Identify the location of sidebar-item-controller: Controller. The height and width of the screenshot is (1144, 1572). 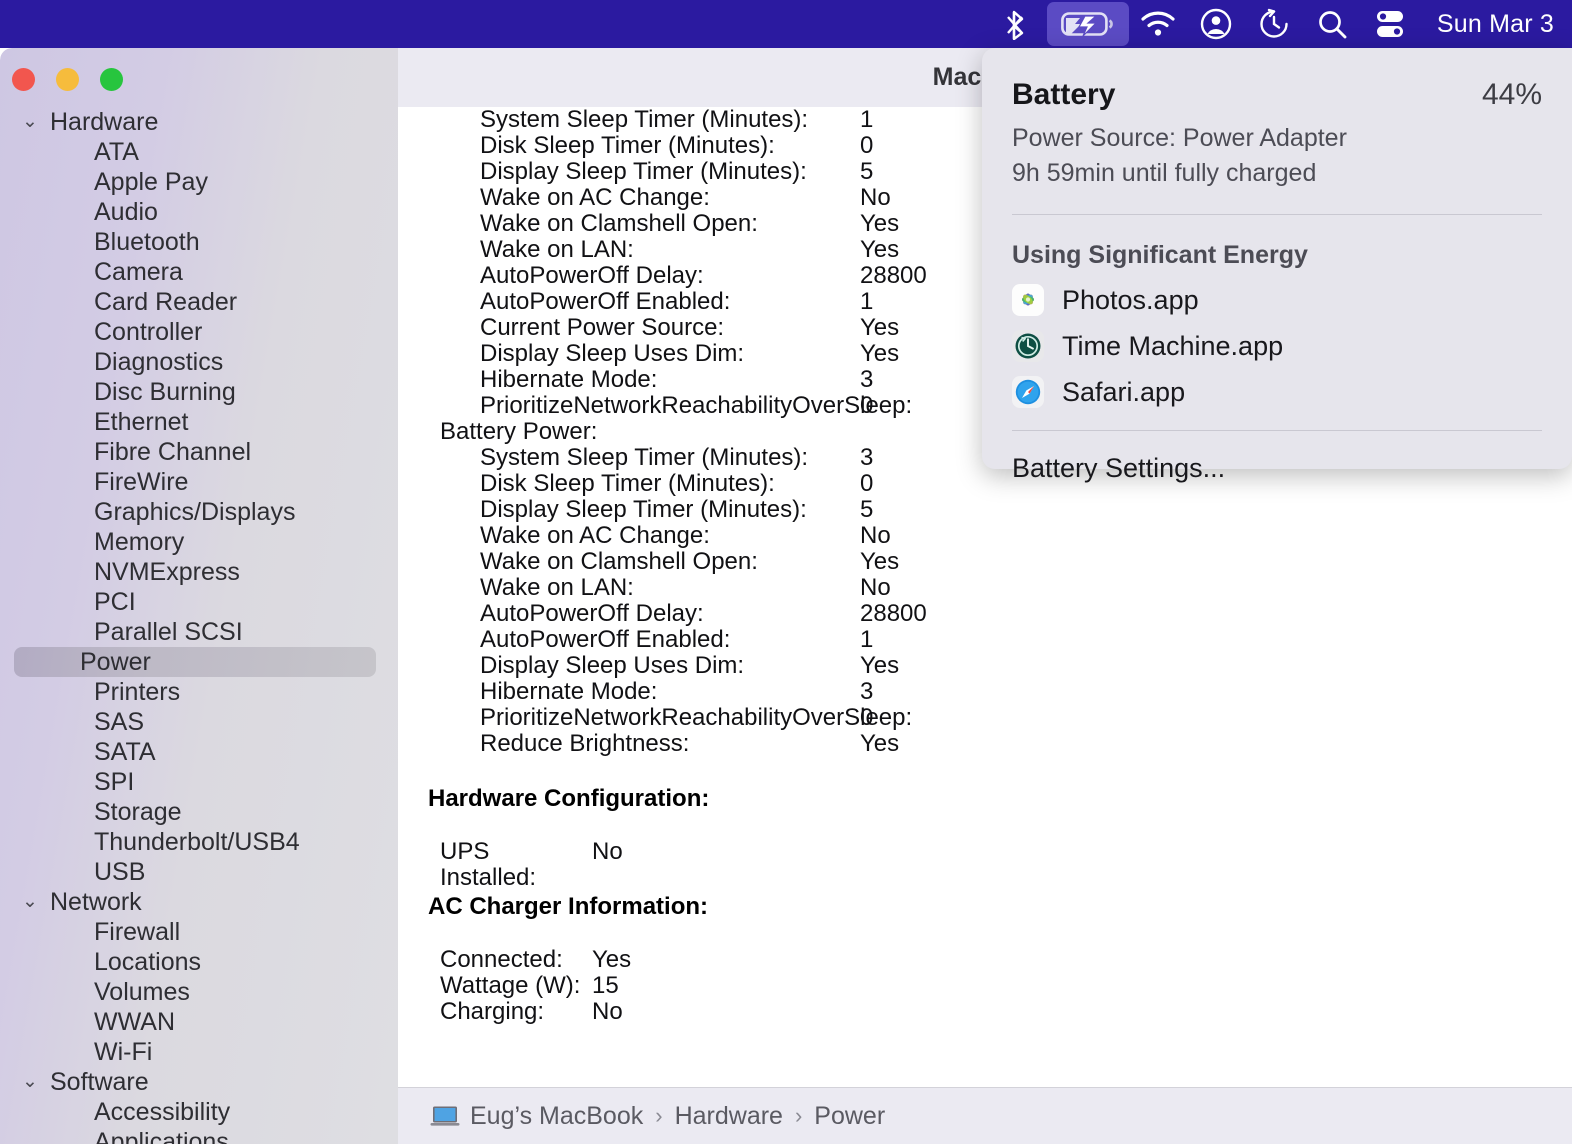
(195, 332).